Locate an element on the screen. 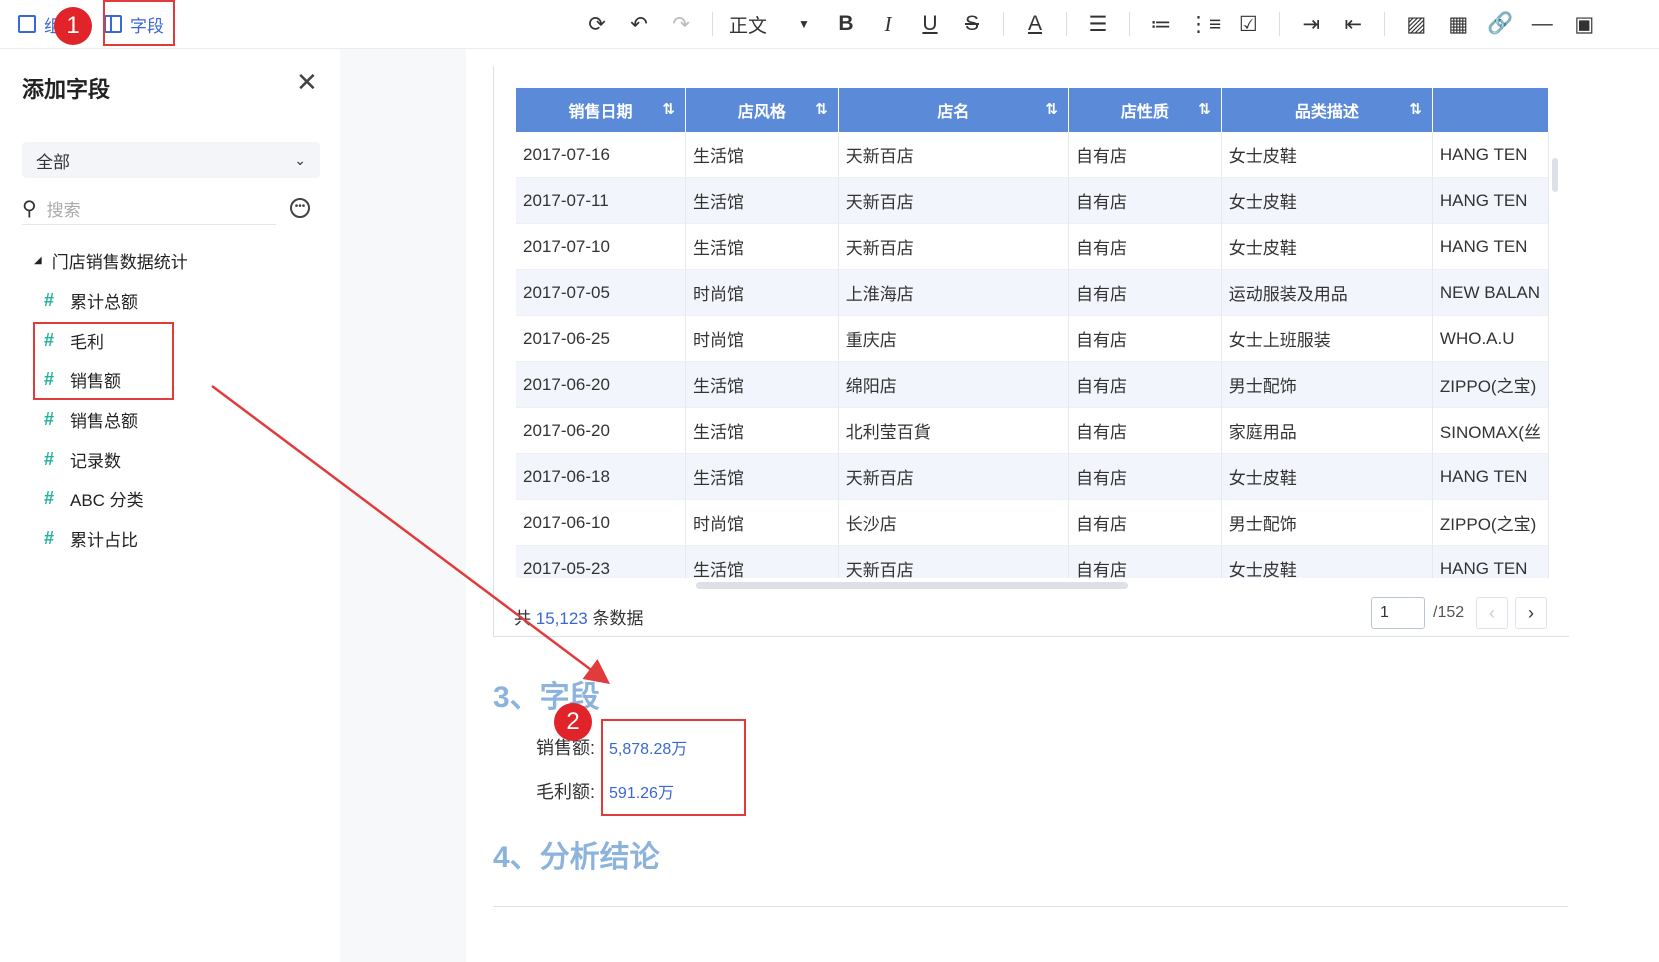 The height and width of the screenshot is (962, 1659). arrow-line is located at coordinates (411, 534).